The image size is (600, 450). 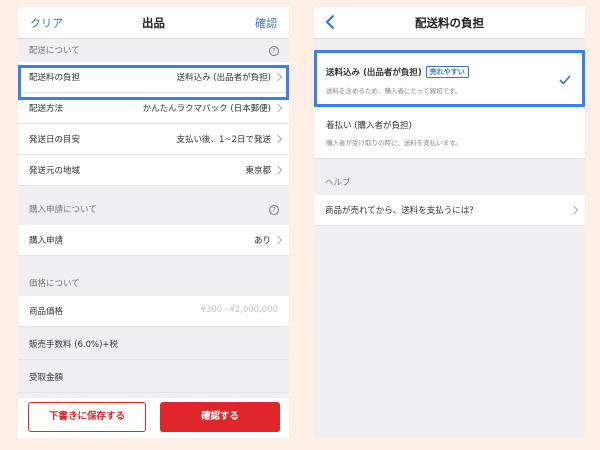 What do you see at coordinates (394, 143) in the screenshot?
I see `option-desc: 購入者が受け取りの時に、送料を支払います。` at bounding box center [394, 143].